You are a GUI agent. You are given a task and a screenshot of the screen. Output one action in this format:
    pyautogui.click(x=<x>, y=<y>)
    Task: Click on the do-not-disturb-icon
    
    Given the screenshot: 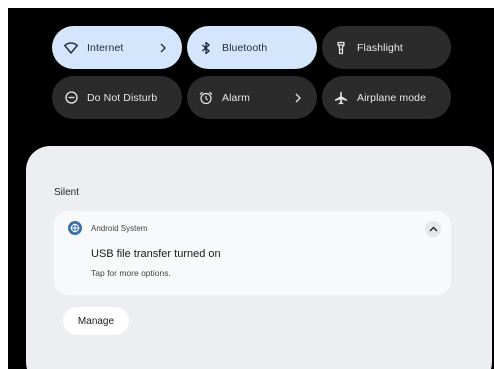 What is the action you would take?
    pyautogui.click(x=71, y=98)
    